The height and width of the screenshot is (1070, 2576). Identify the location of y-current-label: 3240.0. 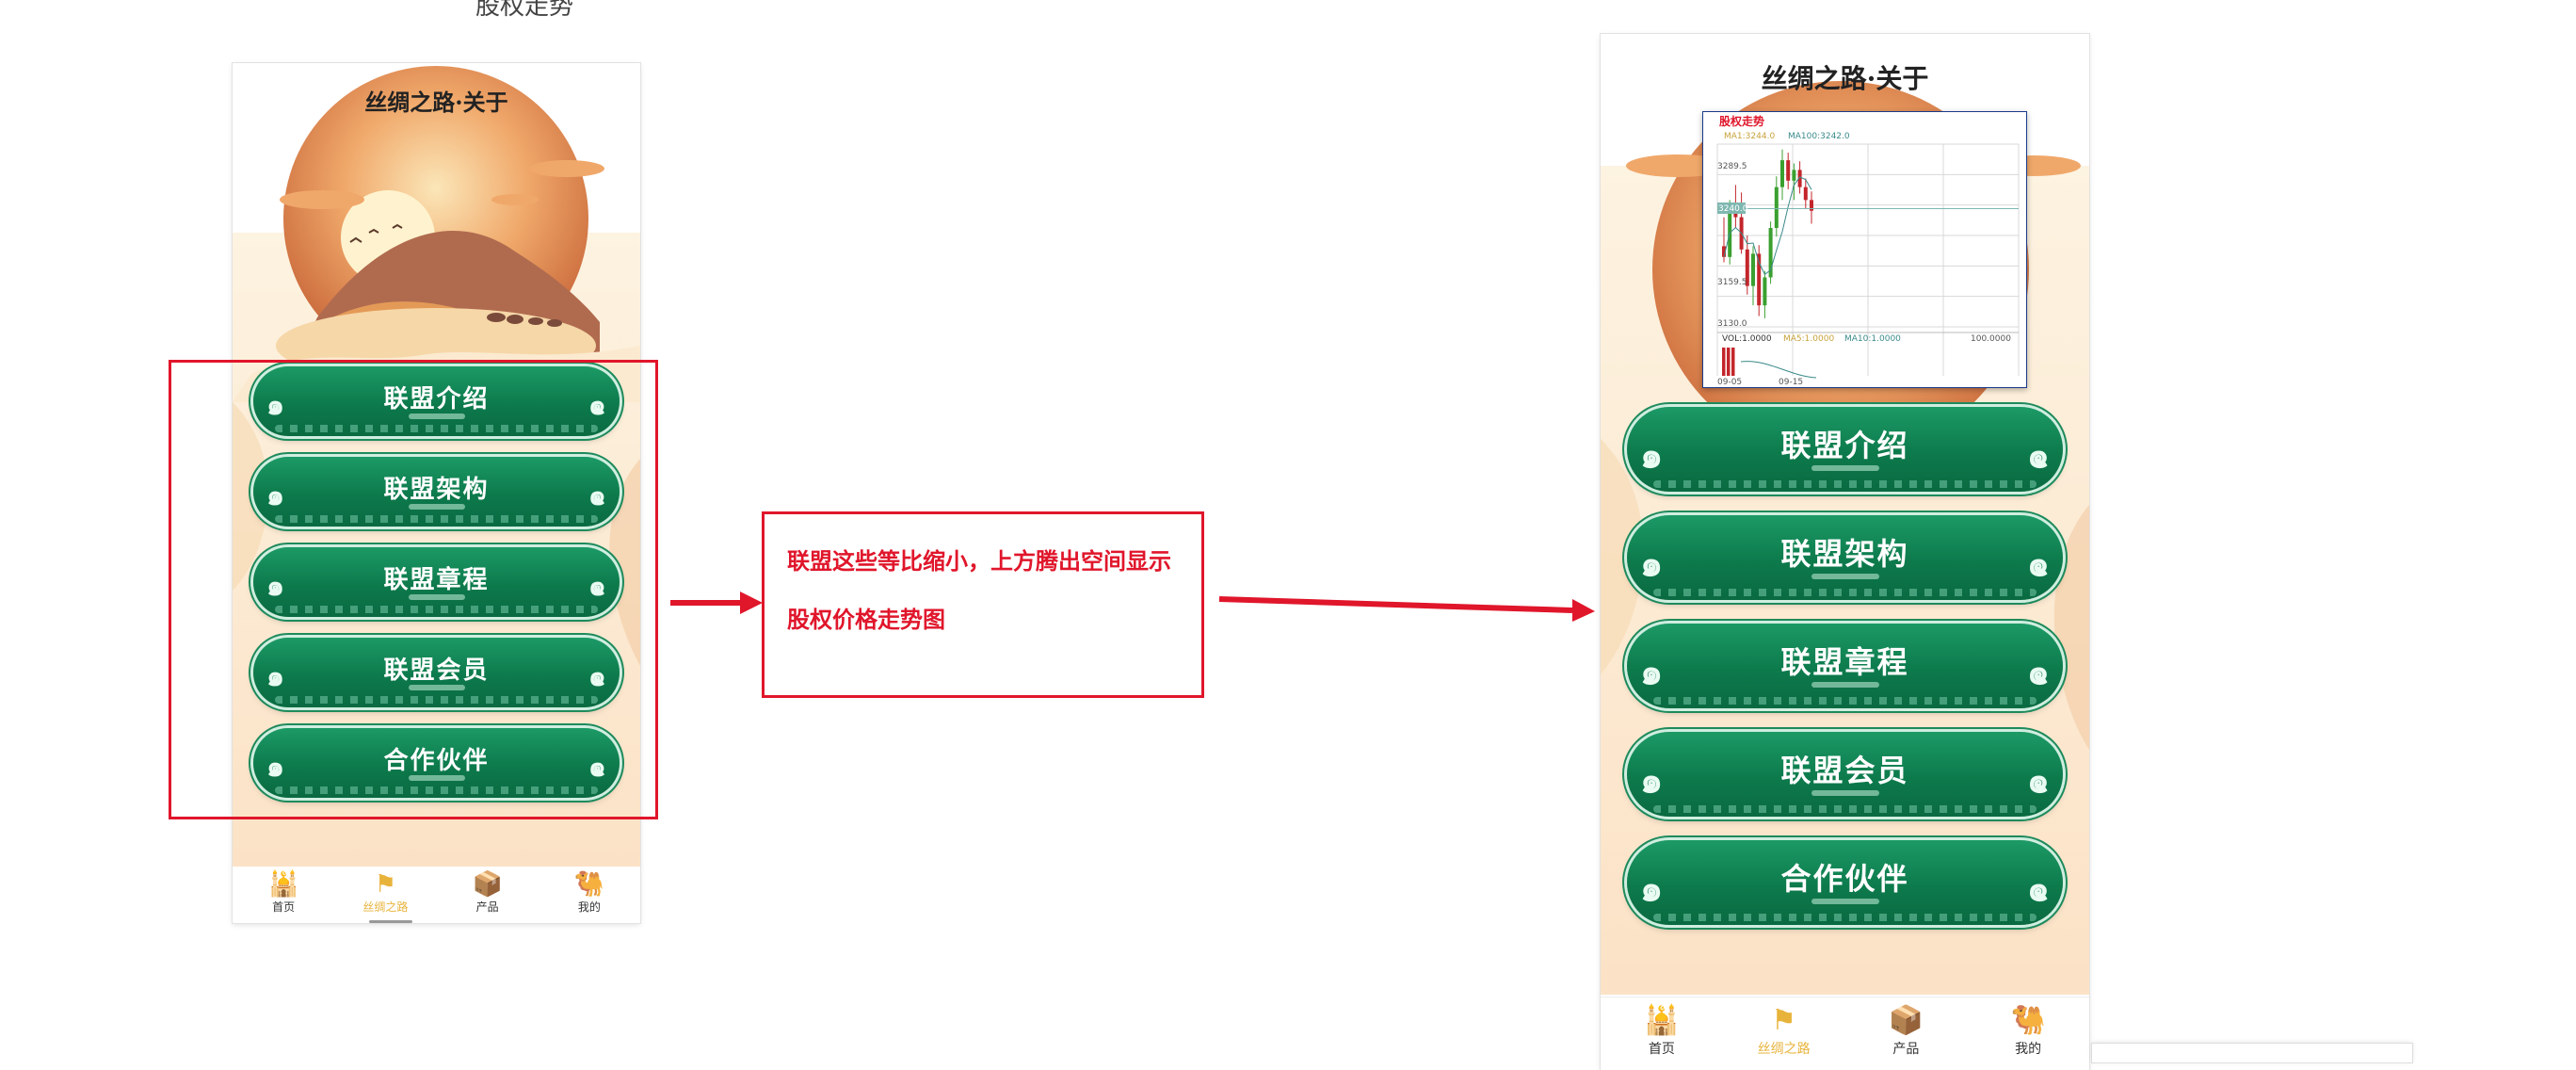
(1733, 209).